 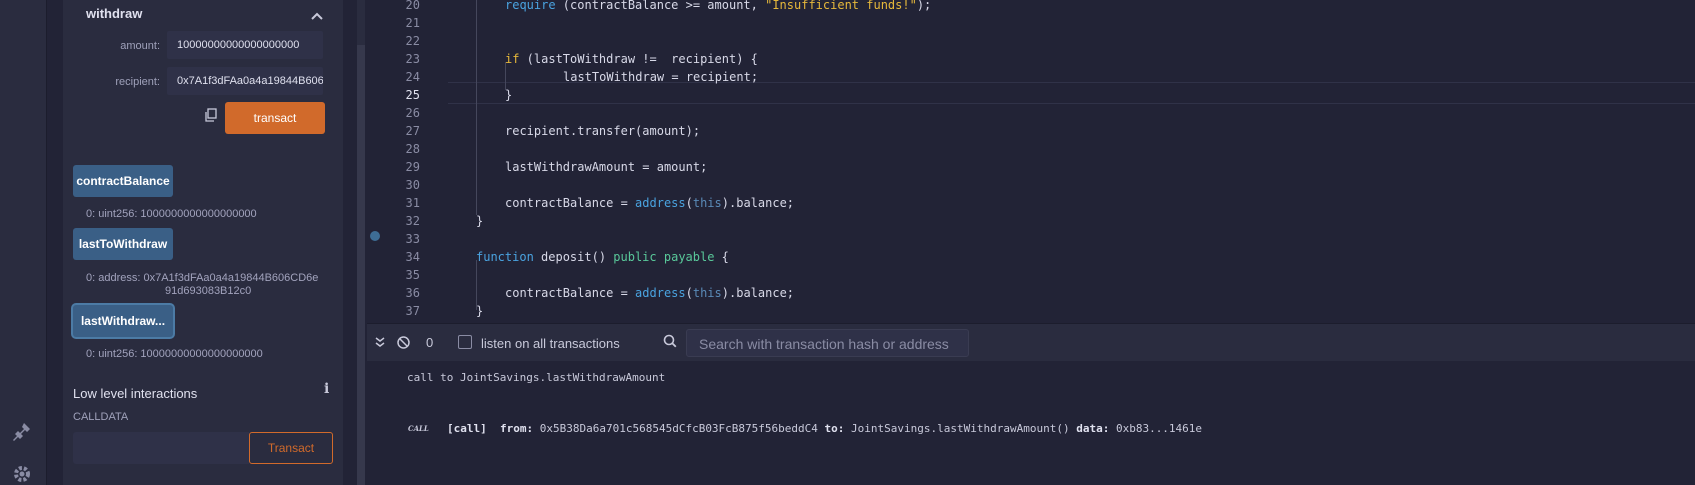 What do you see at coordinates (841, 6) in the screenshot?
I see `string-literal: "Insufficient funds!"` at bounding box center [841, 6].